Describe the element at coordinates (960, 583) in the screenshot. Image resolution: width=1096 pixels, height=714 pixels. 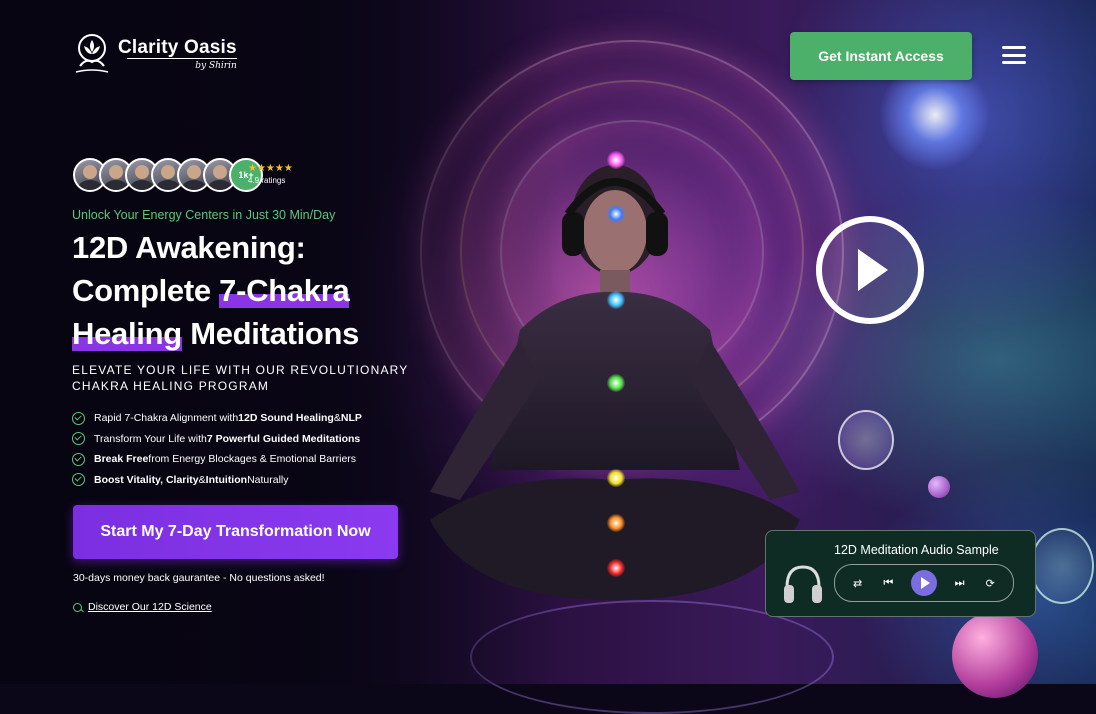
I see `next-icon: ⏭` at that location.